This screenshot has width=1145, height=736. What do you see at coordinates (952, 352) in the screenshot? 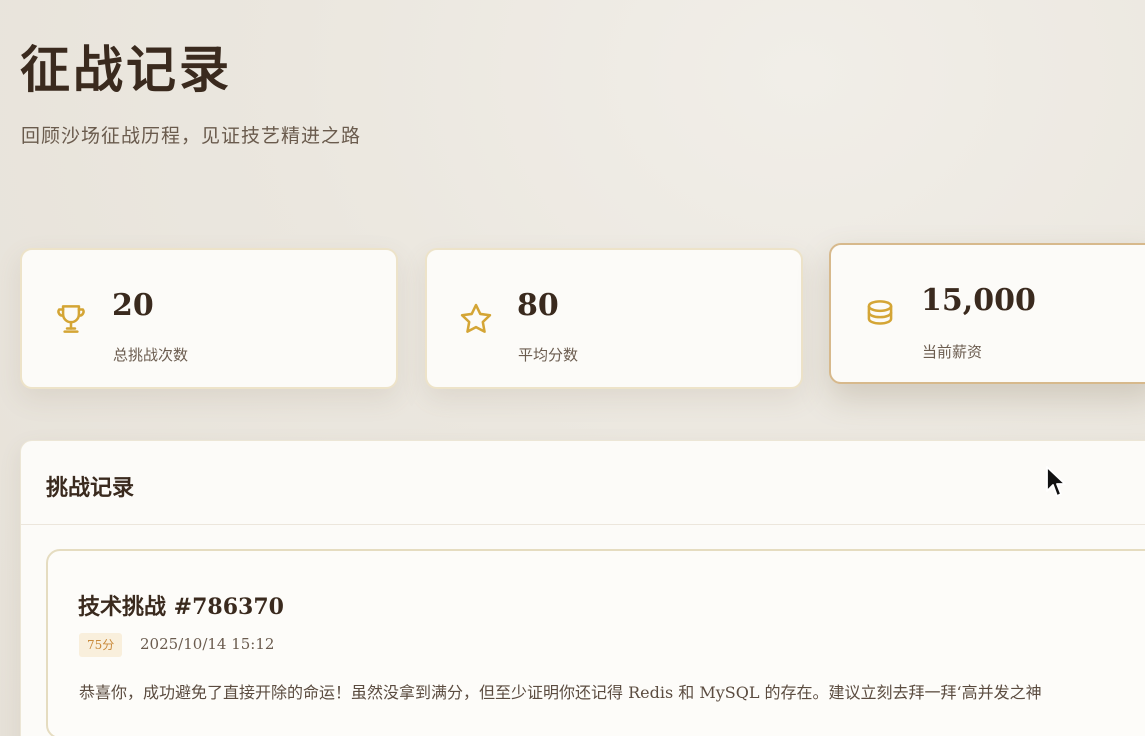
I see `stat-label: 当前薪资` at bounding box center [952, 352].